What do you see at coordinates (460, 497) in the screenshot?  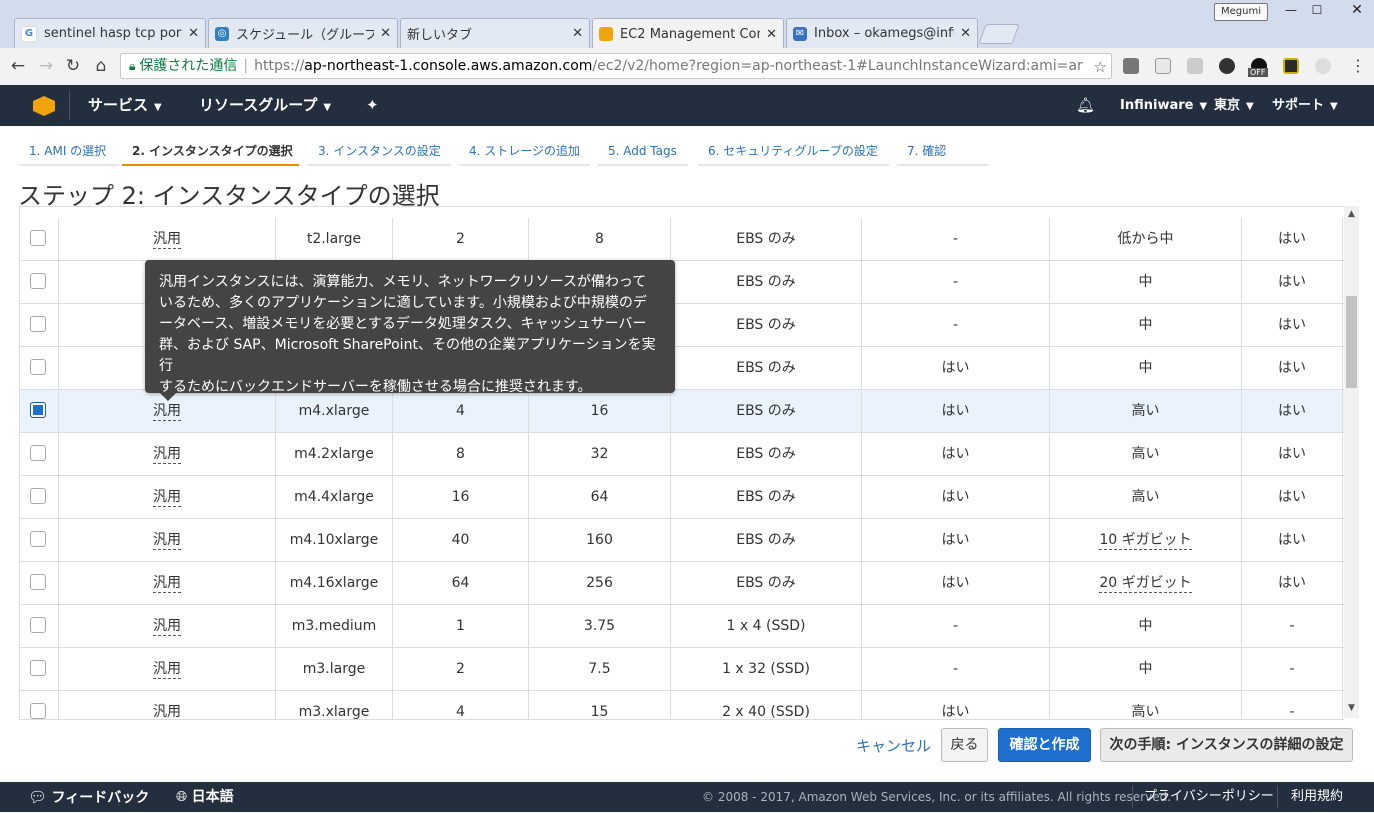 I see `cell-vcpu-text: 16` at bounding box center [460, 497].